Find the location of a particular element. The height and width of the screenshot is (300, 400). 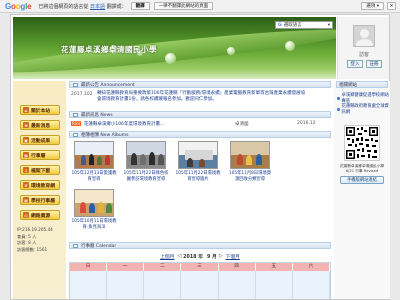

chevron-down-icon: ▾ is located at coordinates (328, 25).